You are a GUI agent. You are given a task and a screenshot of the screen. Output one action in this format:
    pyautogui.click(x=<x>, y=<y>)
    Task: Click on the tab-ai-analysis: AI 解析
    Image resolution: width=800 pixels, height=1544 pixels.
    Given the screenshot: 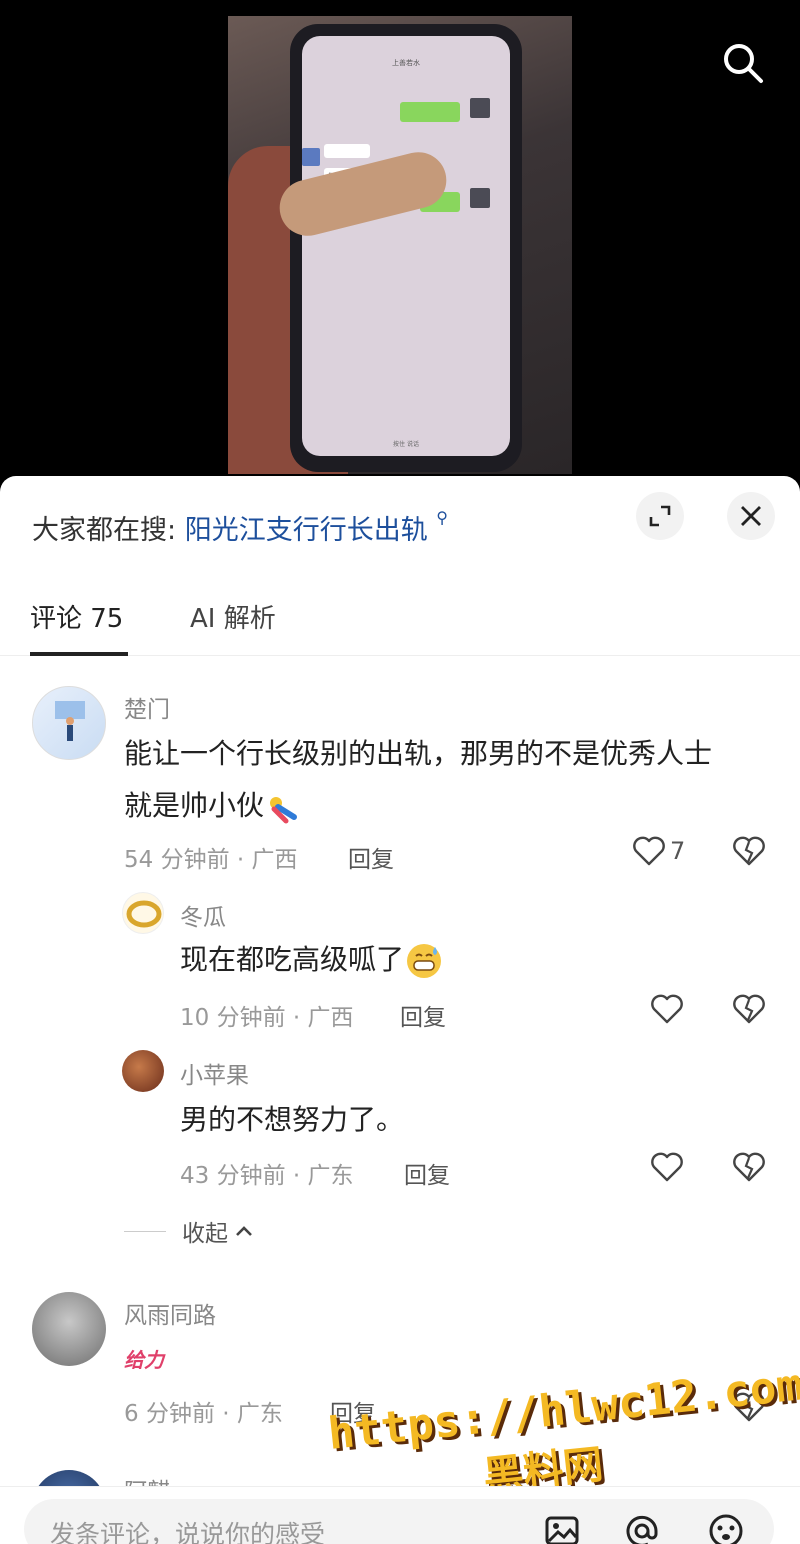 What is the action you would take?
    pyautogui.click(x=233, y=616)
    